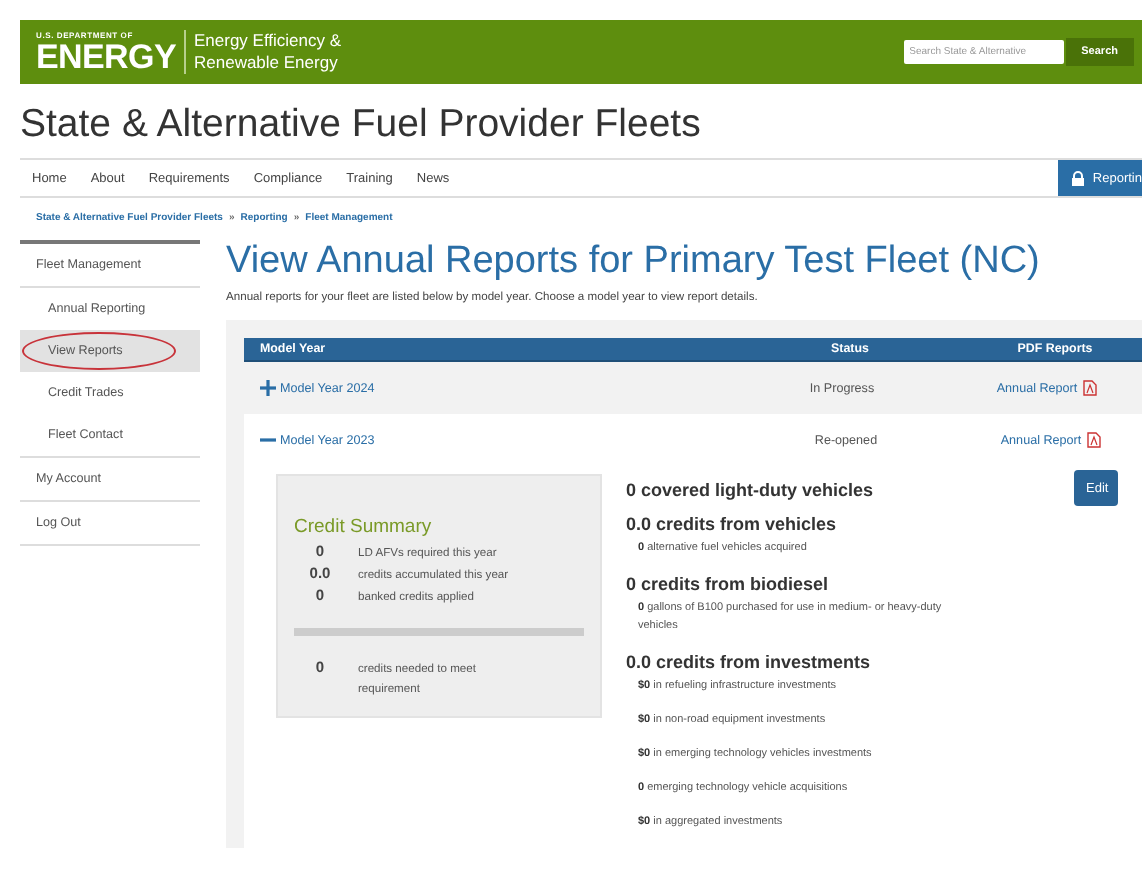 The height and width of the screenshot is (882, 1142). I want to click on plus-icon, so click(268, 388).